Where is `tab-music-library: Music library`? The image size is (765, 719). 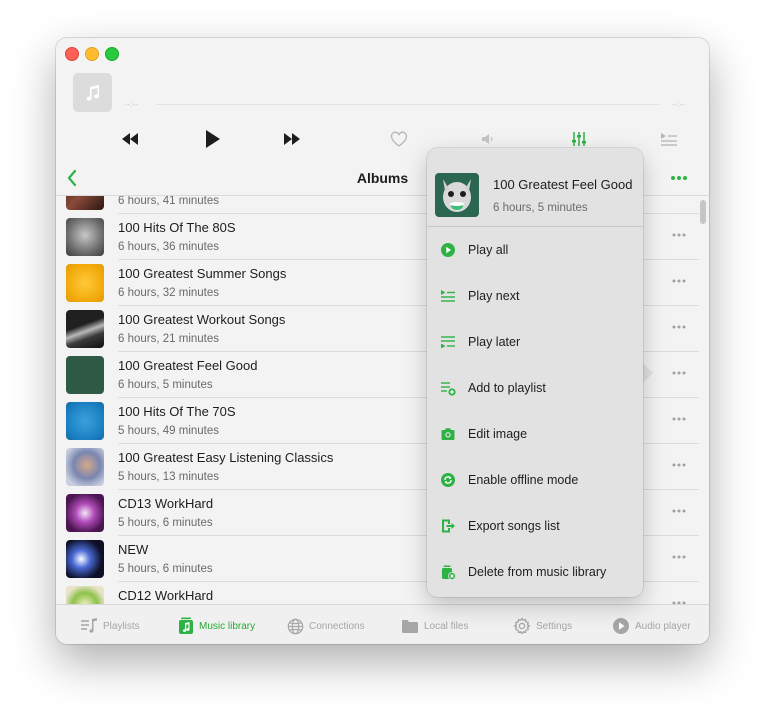 tab-music-library: Music library is located at coordinates (216, 626).